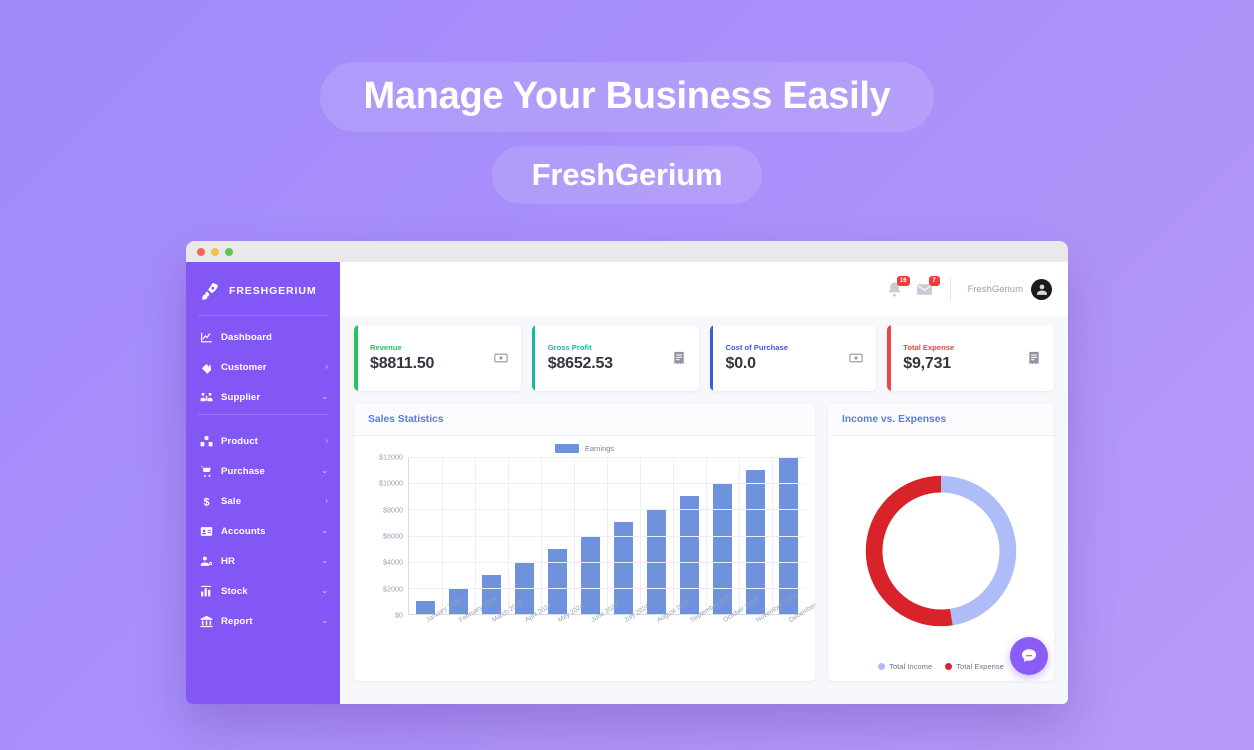  I want to click on hero-subtitle-wrap: FreshGerium, so click(627, 174).